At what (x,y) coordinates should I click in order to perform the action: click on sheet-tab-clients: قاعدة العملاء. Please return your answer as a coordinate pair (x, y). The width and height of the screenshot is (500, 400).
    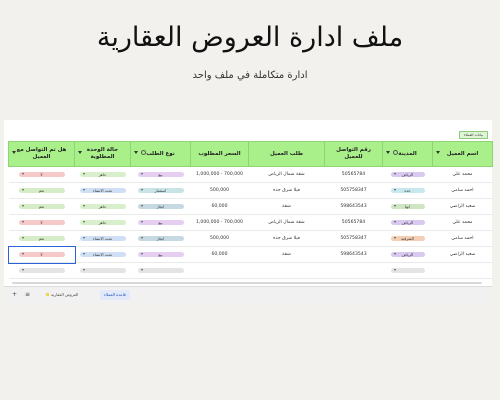
    Looking at the image, I should click on (115, 295).